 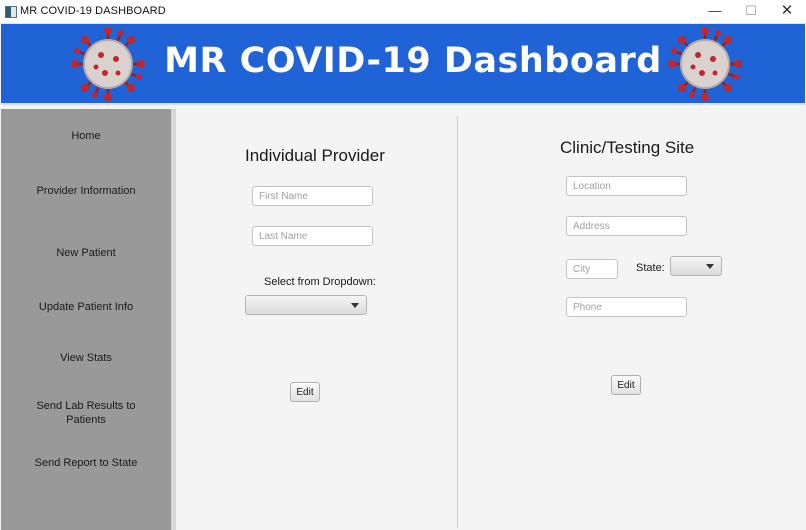 I want to click on sidebar-item-home: Home, so click(x=86, y=136).